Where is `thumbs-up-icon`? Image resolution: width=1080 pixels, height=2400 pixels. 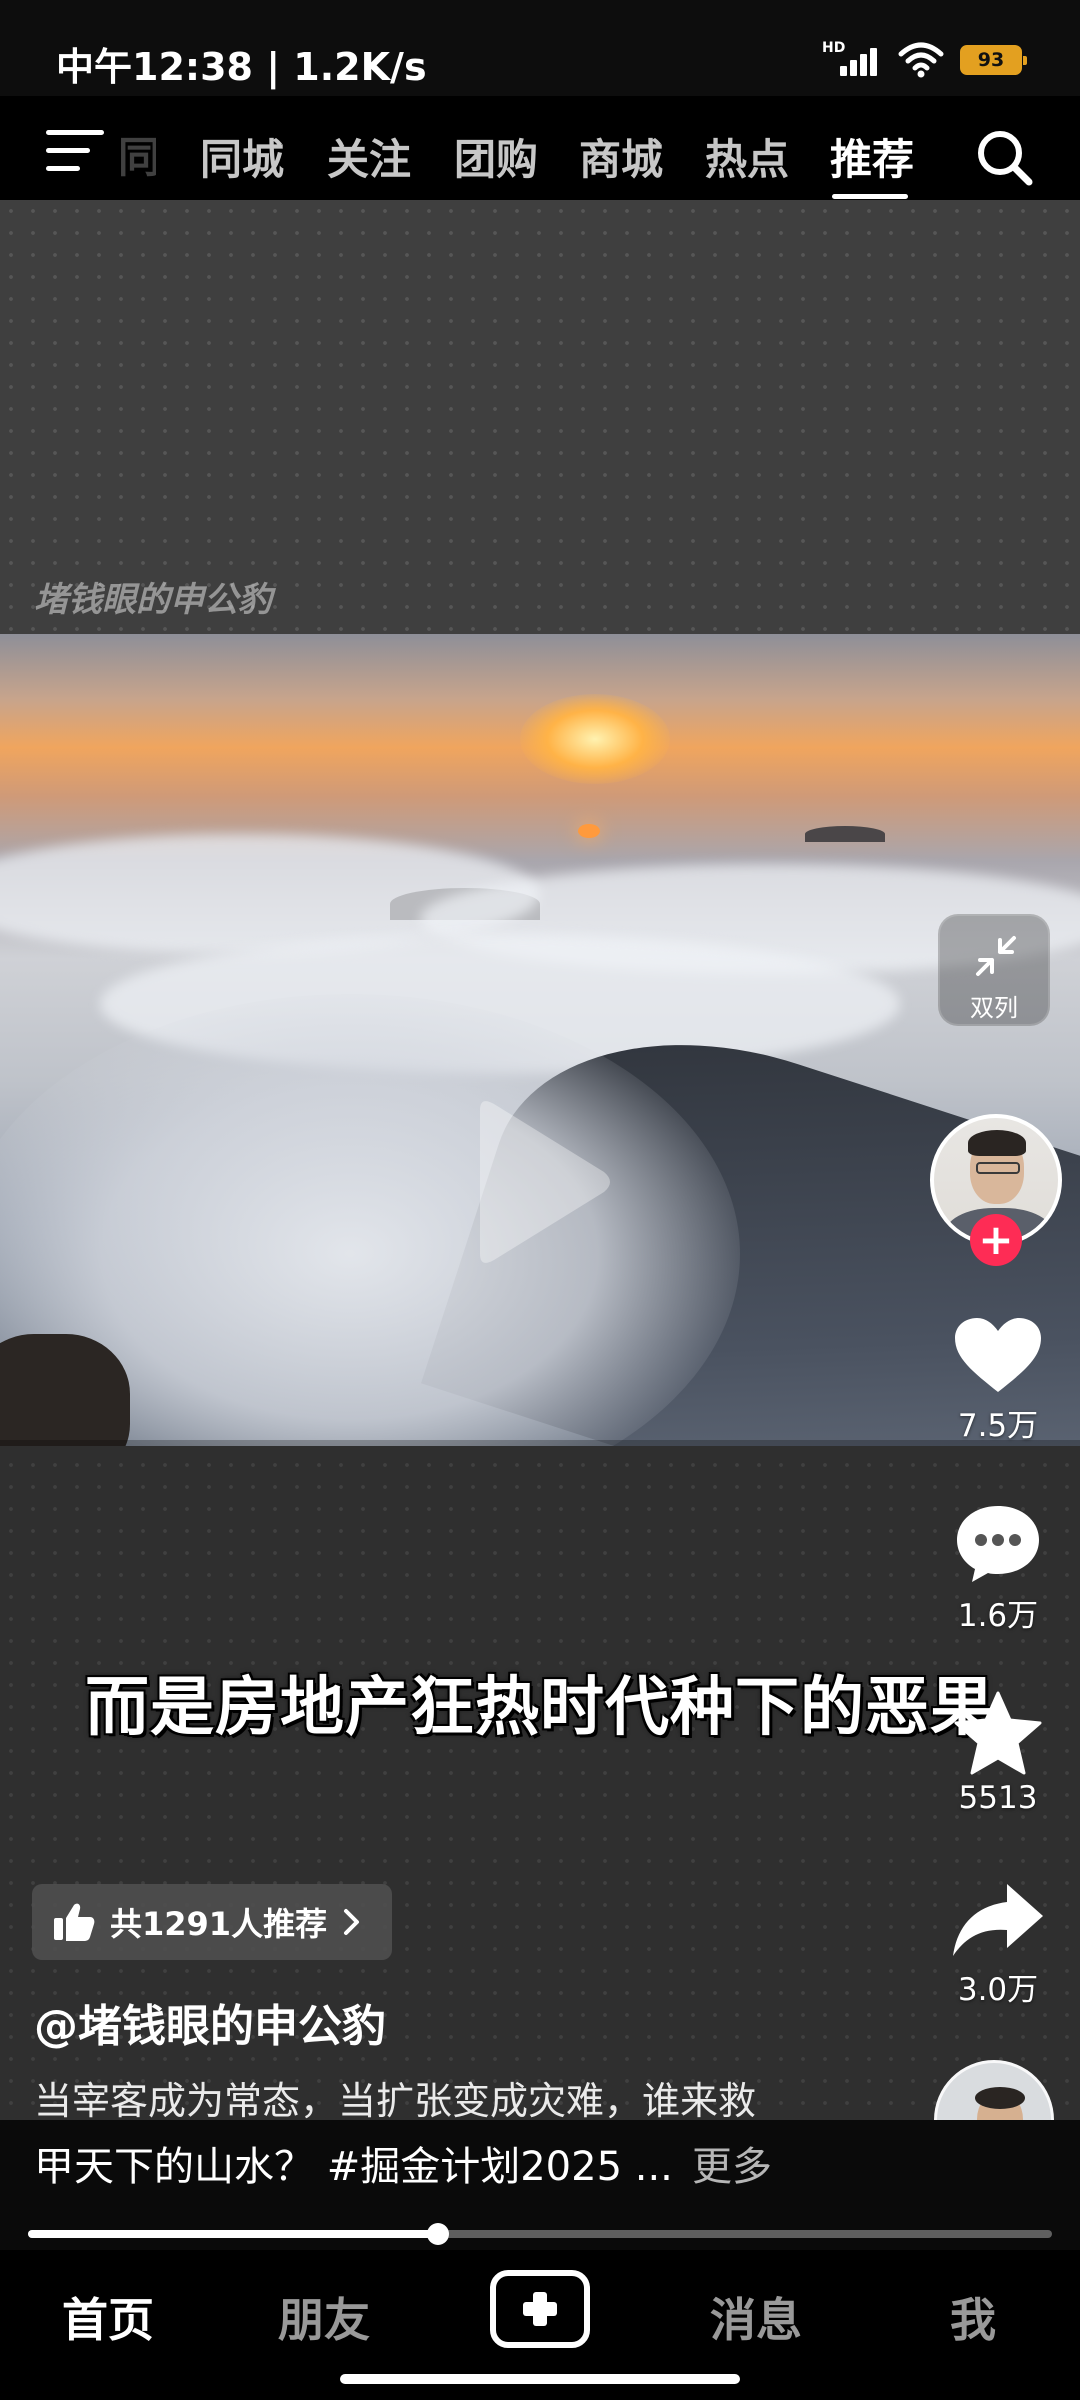
thumbs-up-icon is located at coordinates (74, 1922).